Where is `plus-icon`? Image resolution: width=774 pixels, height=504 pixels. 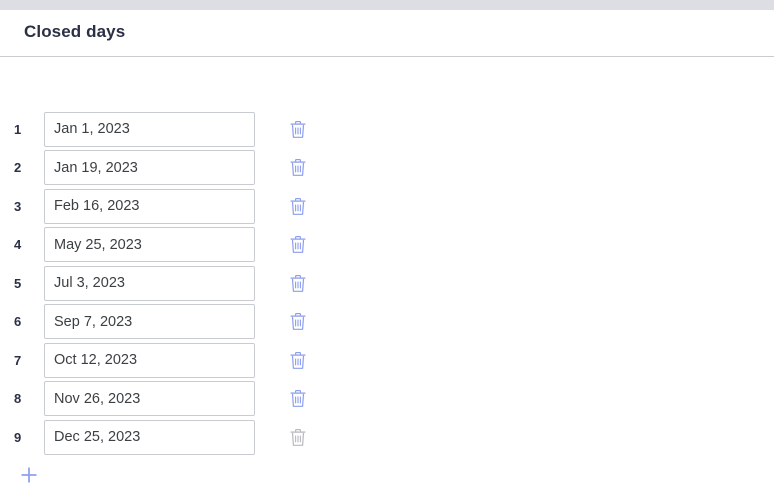
plus-icon is located at coordinates (29, 475).